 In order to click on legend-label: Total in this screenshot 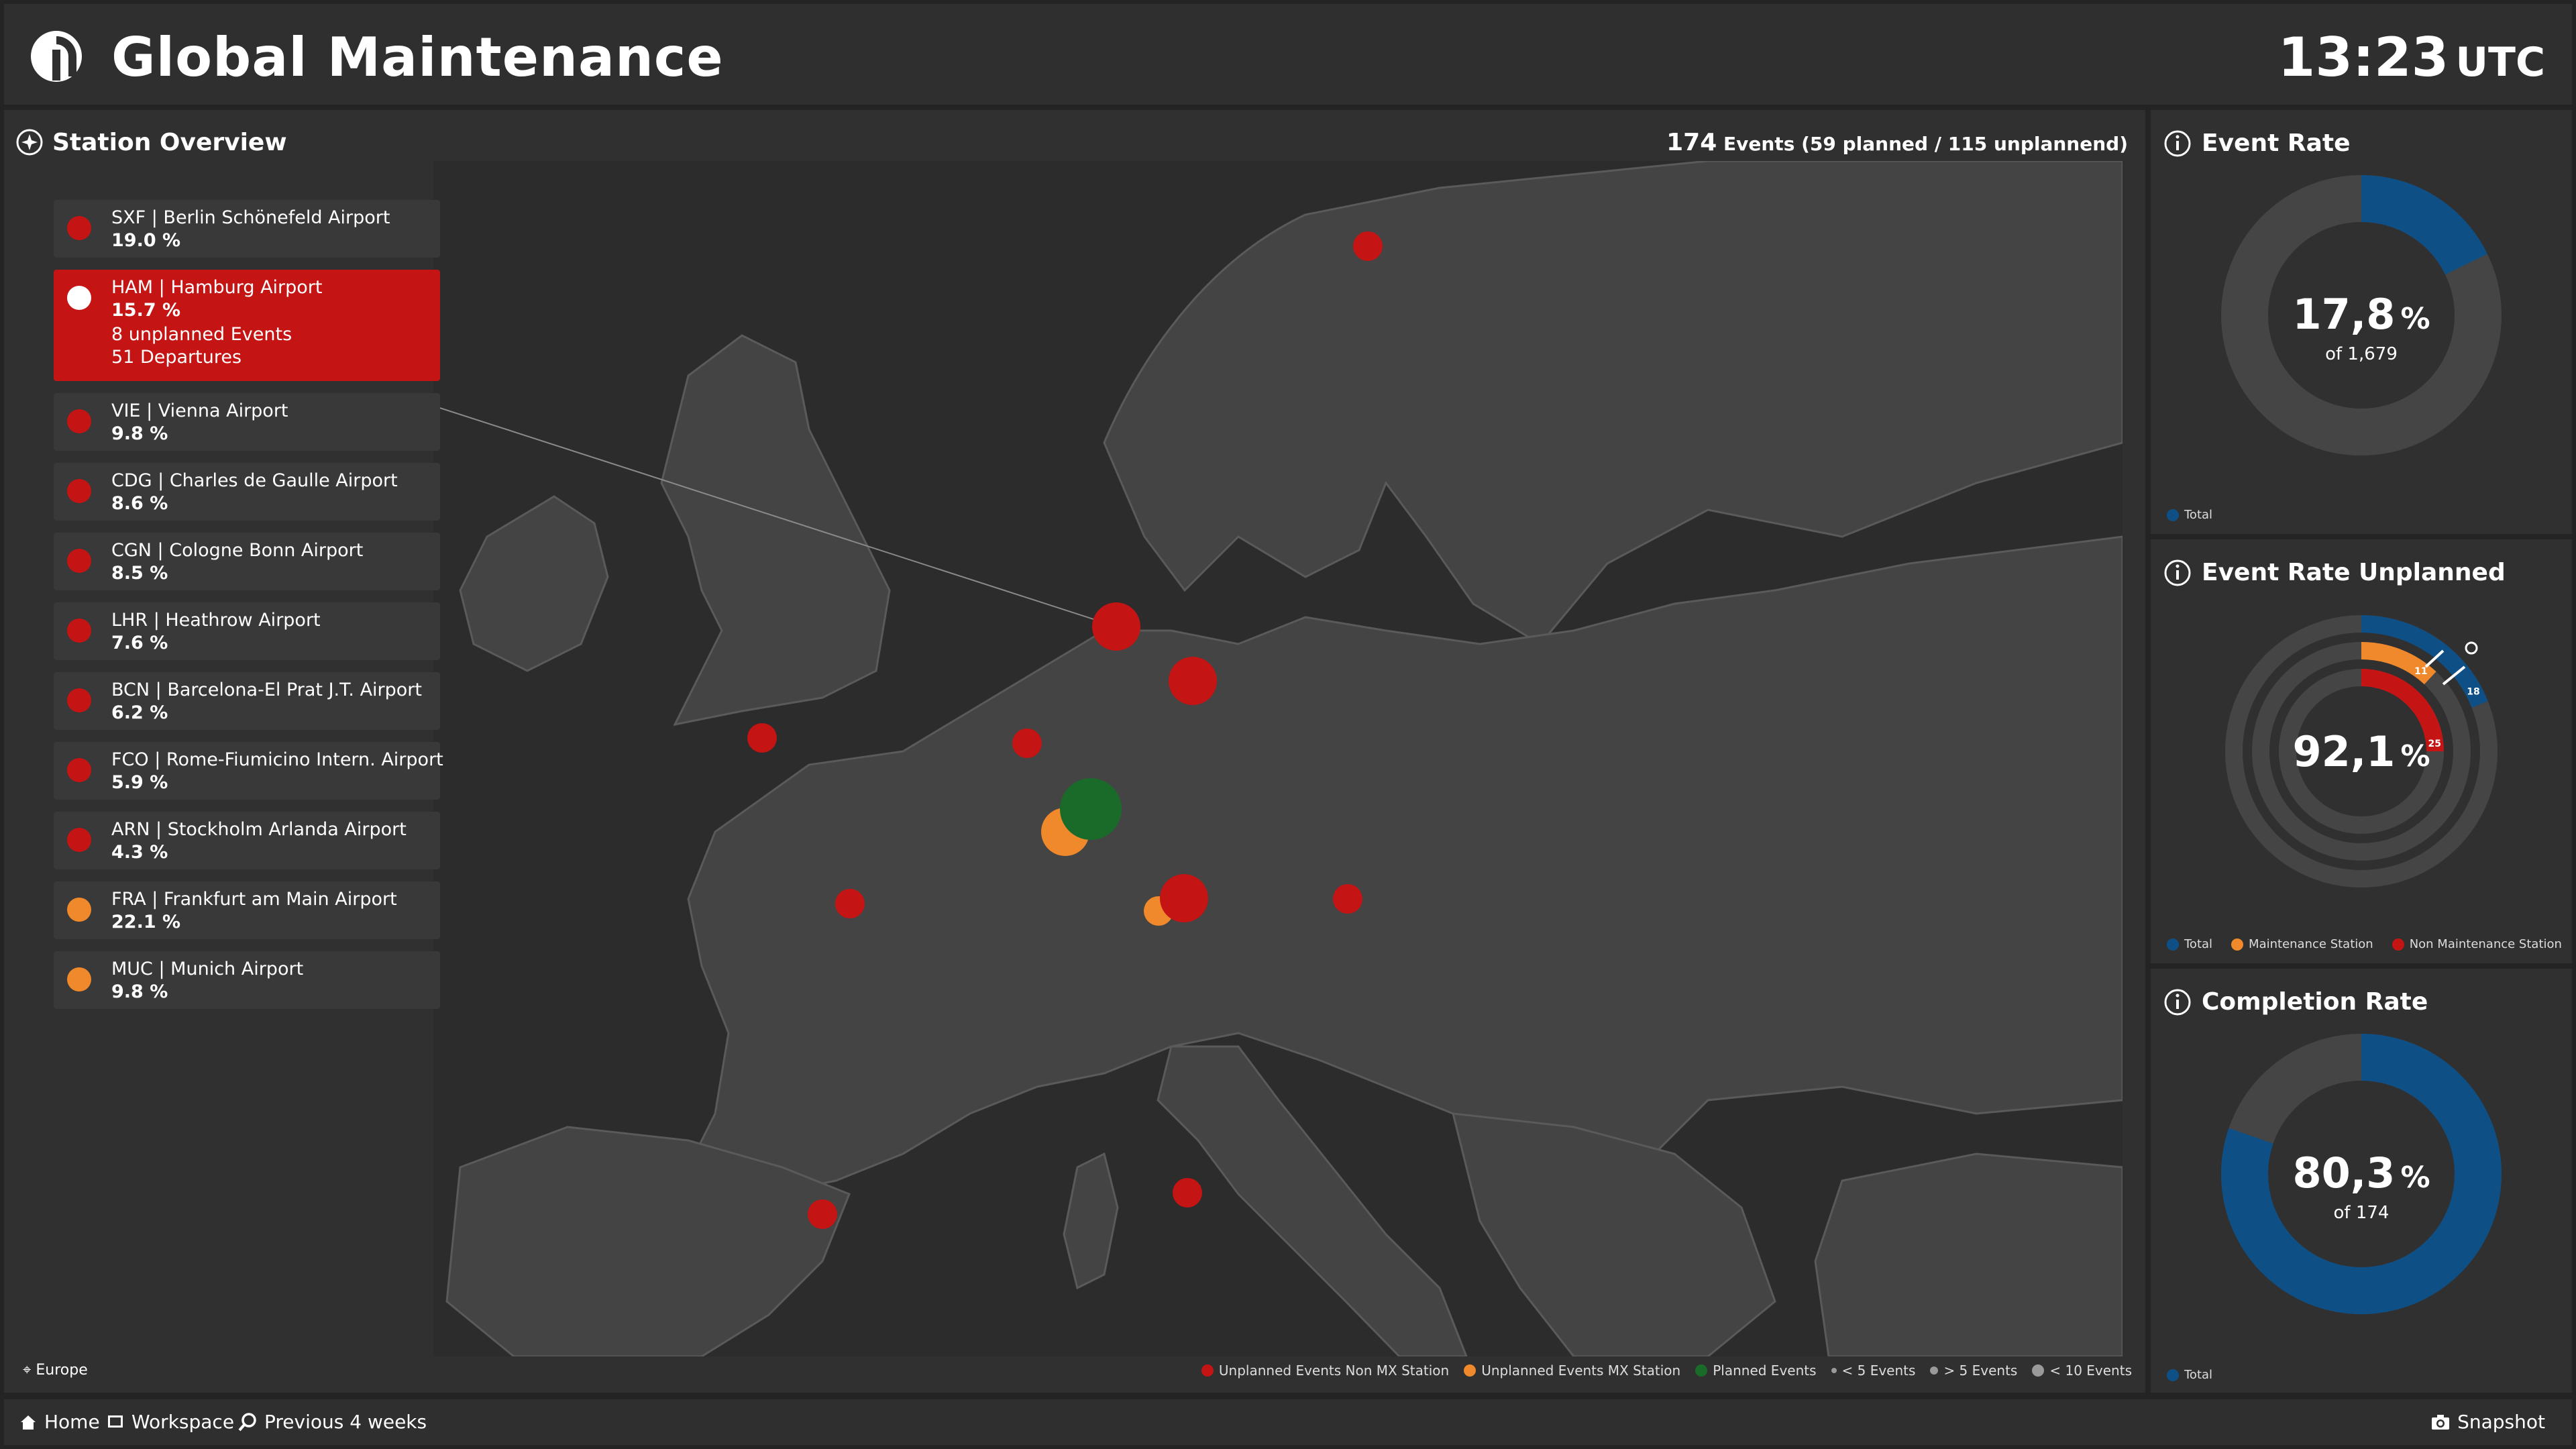, I will do `click(2198, 1375)`.